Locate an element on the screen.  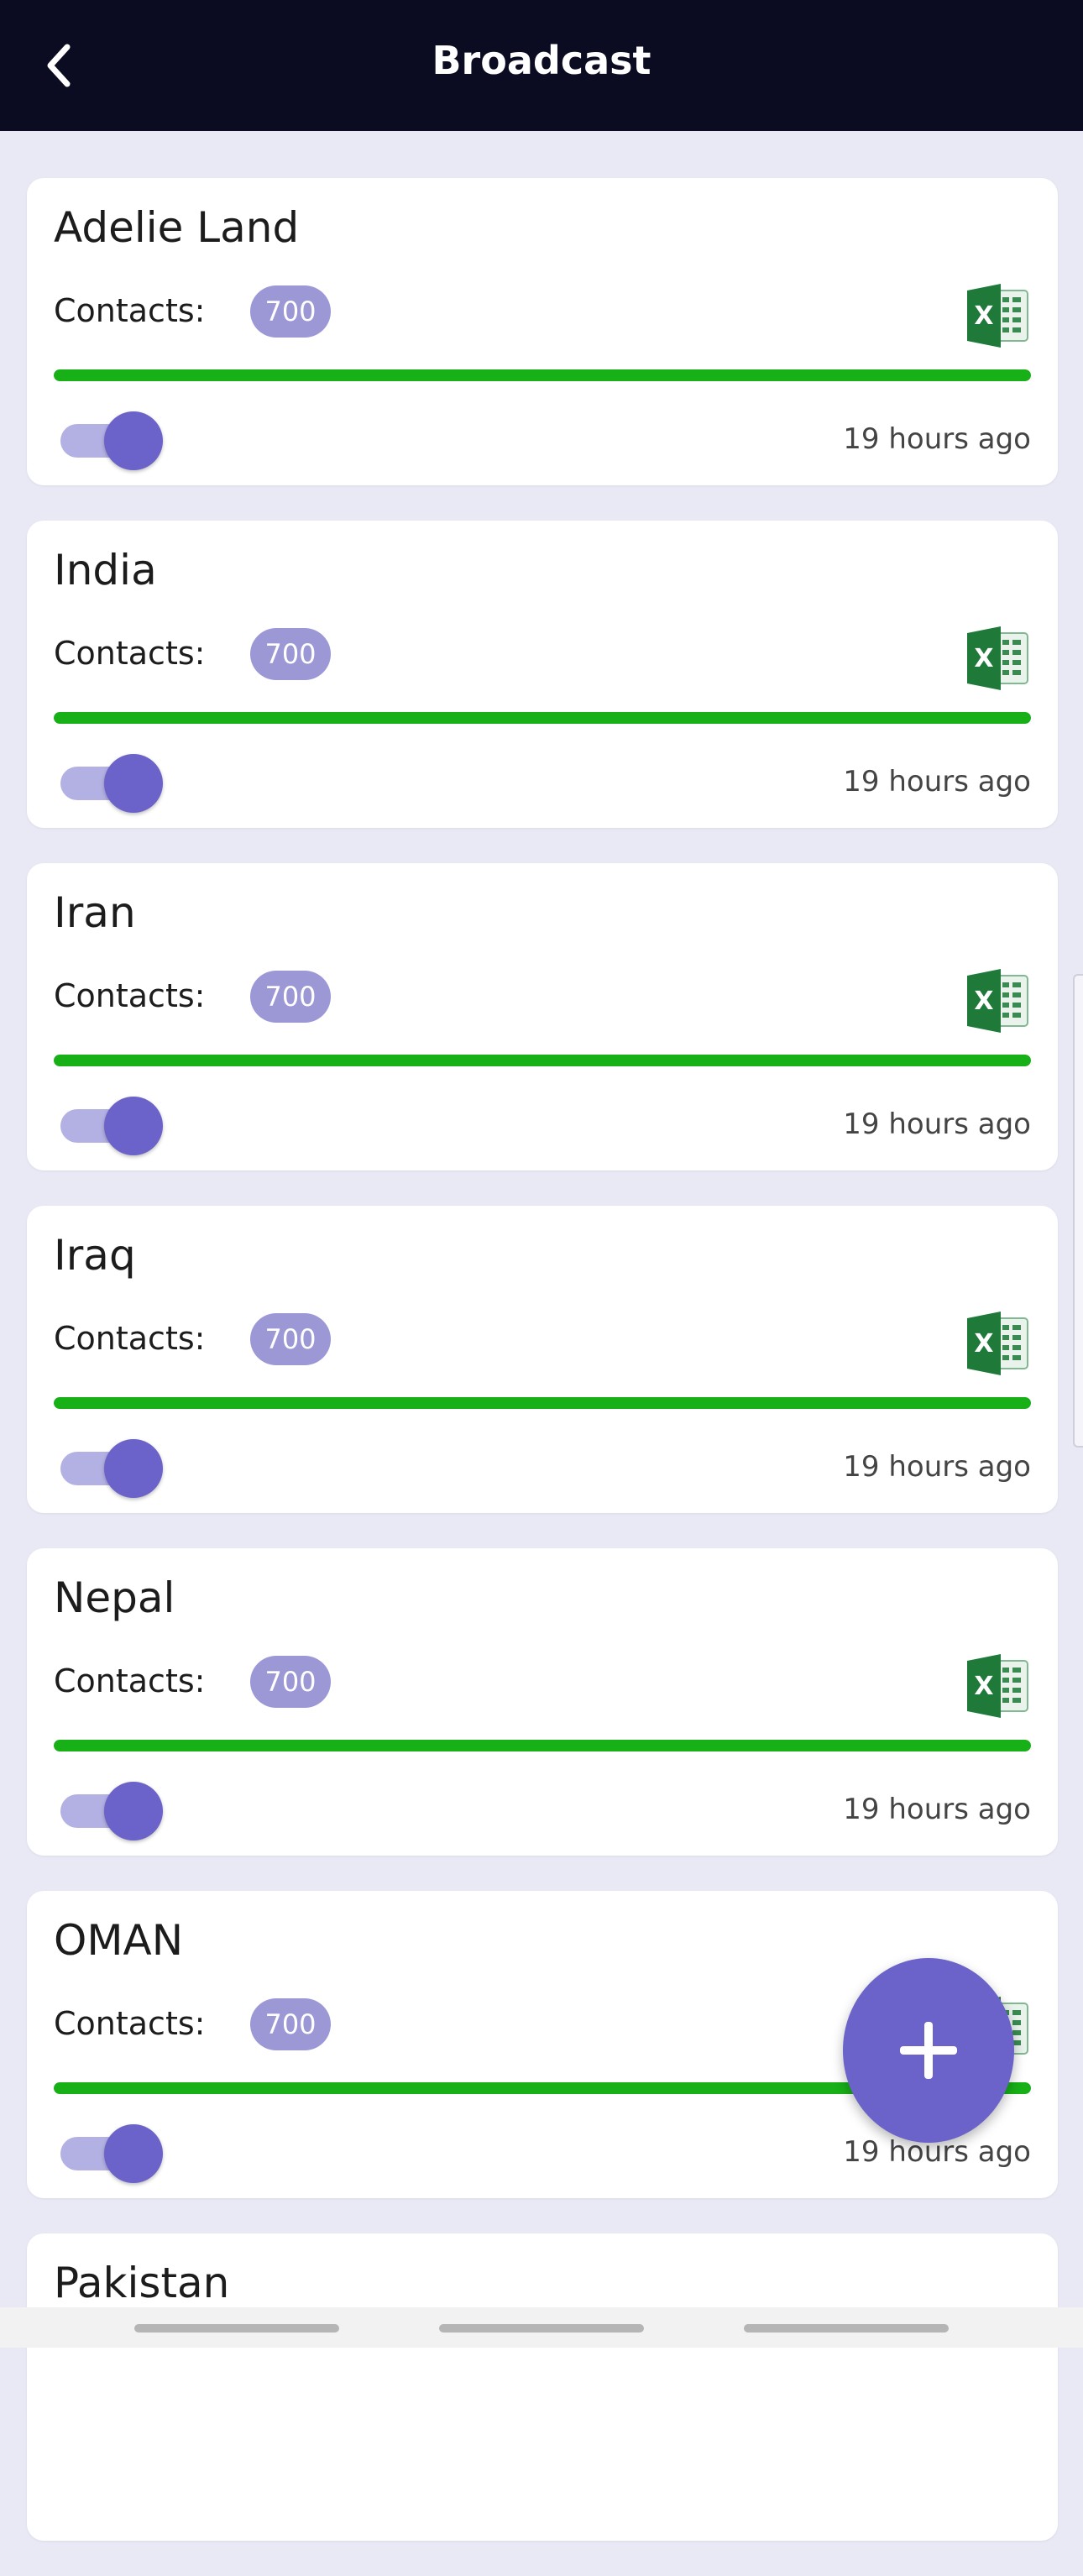
nav-home-handle is located at coordinates (541, 2328).